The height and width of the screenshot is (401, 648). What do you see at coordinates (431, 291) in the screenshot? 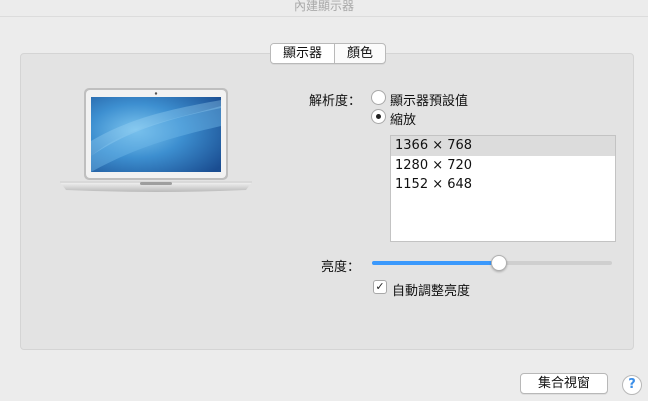
I see `auto-brightness-label: 自動調整亮度` at bounding box center [431, 291].